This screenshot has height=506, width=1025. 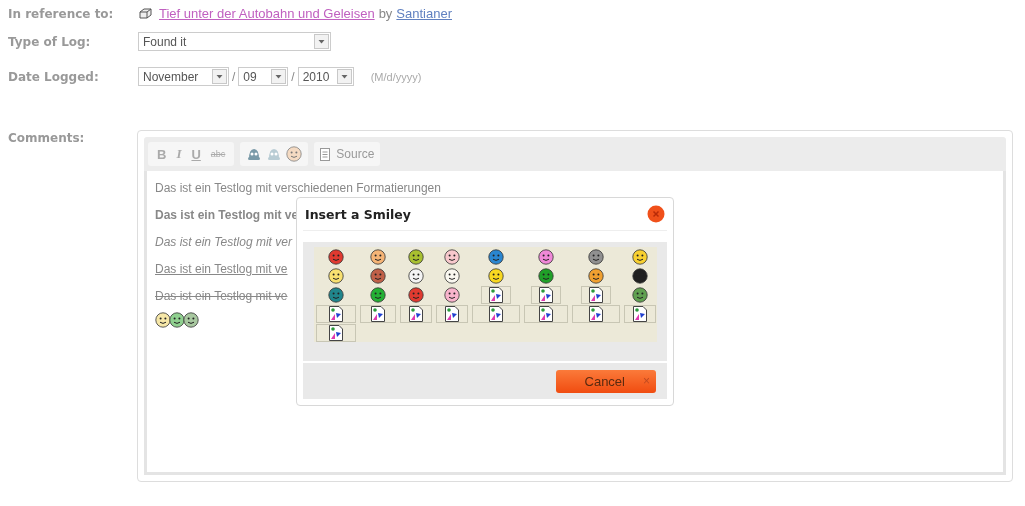 I want to click on dialog-title: Insert a Smiley, so click(x=358, y=214).